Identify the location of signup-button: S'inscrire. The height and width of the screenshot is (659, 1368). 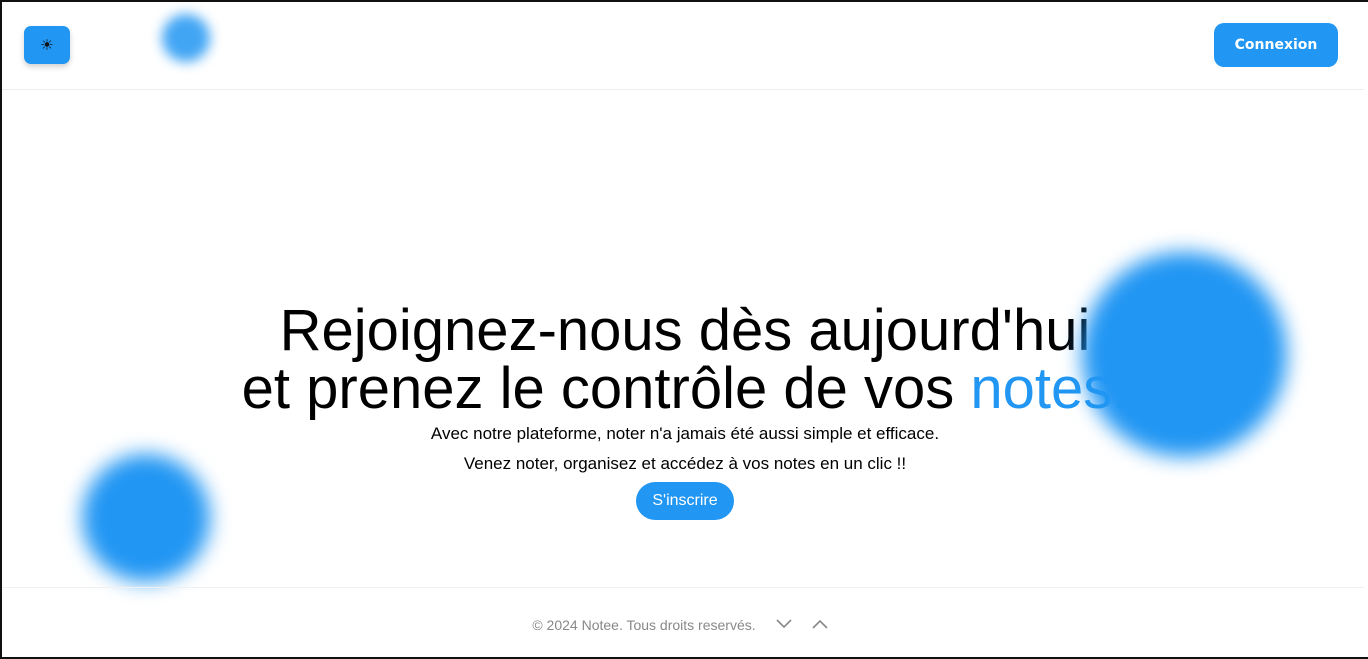
(685, 501).